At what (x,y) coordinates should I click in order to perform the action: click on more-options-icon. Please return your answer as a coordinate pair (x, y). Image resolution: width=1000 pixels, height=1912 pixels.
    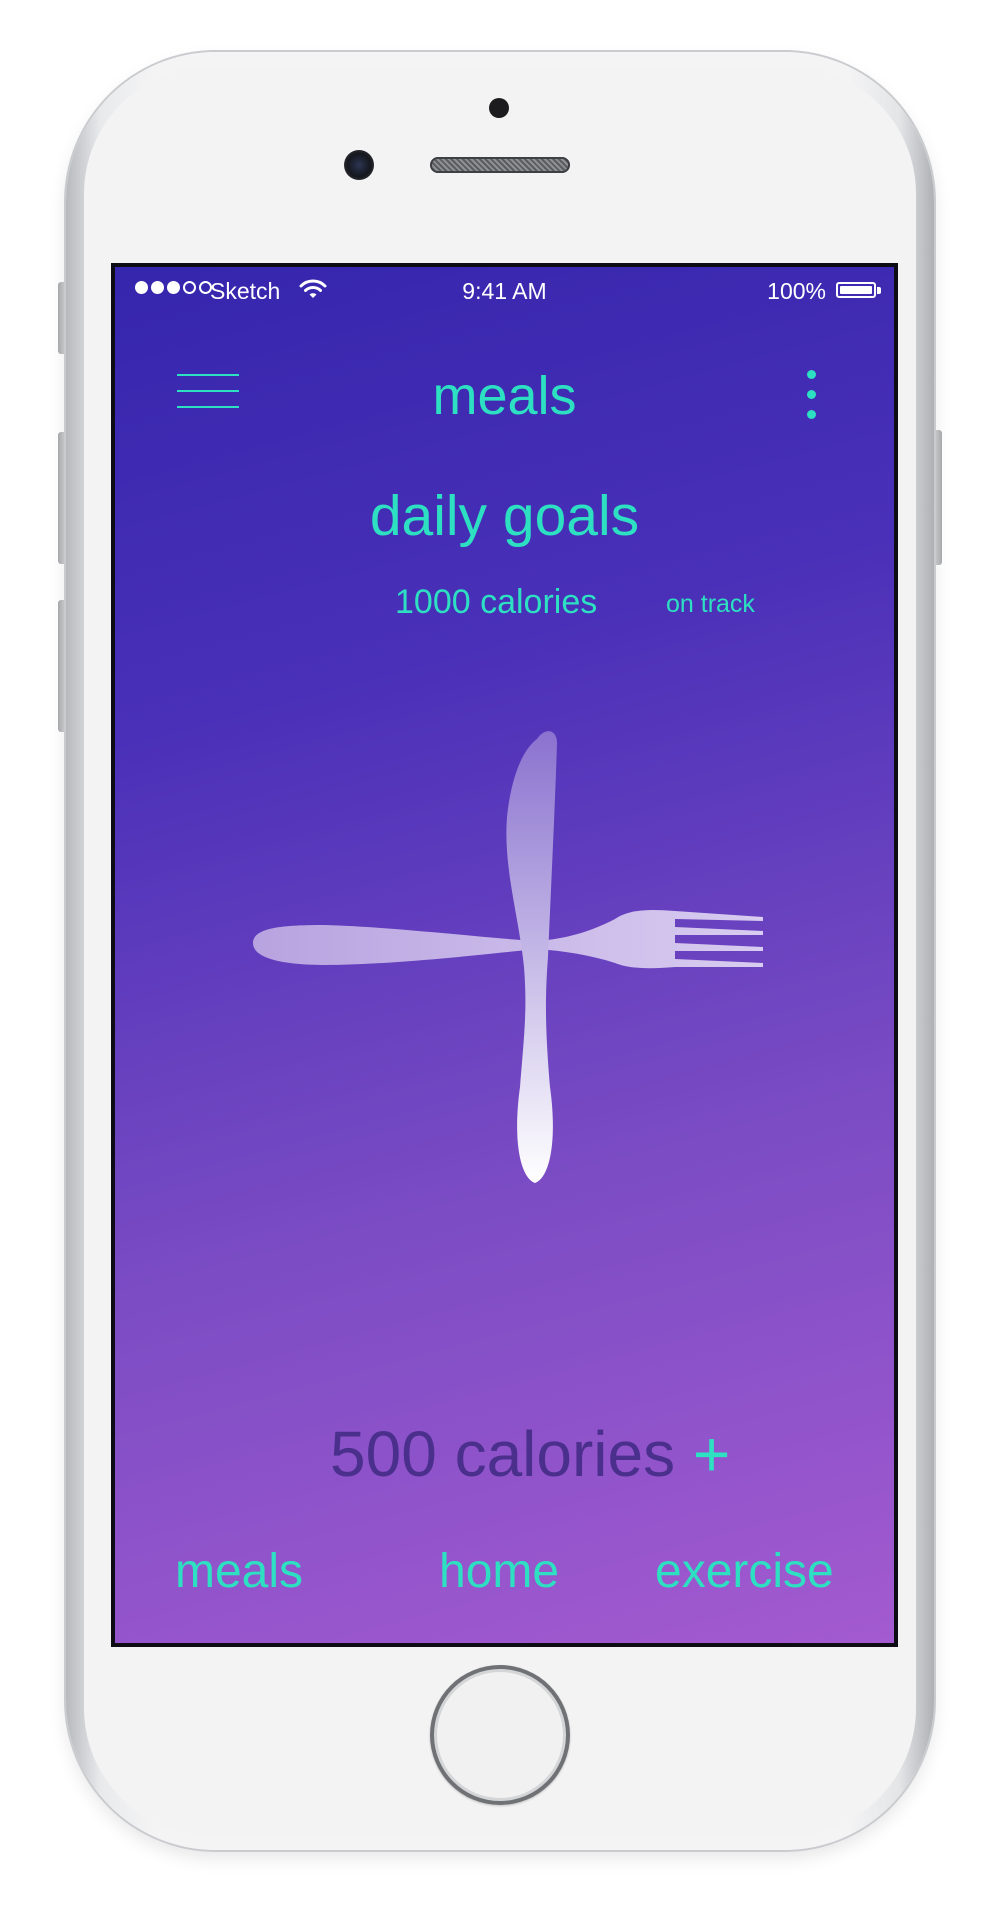
    Looking at the image, I should click on (811, 398).